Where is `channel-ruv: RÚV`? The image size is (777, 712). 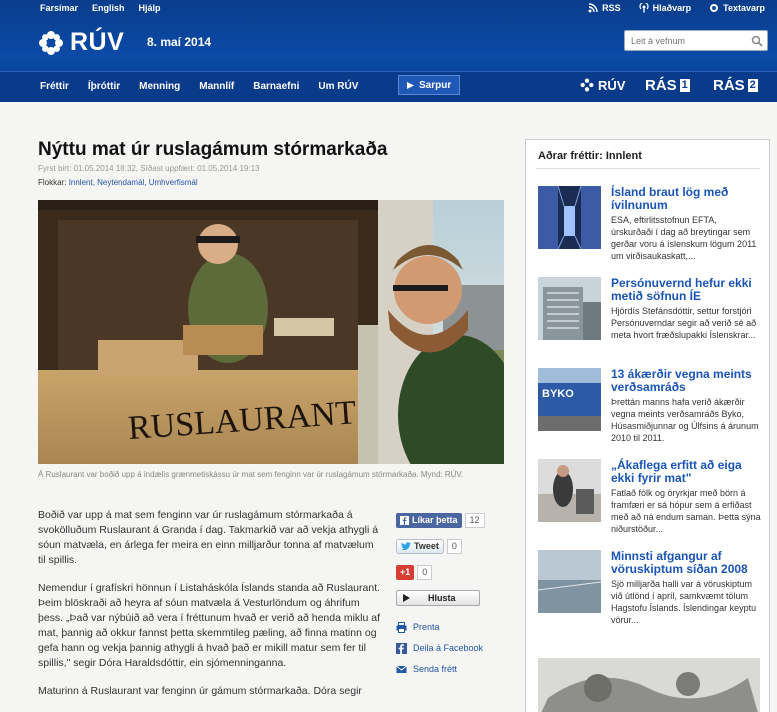
channel-ruv: RÚV is located at coordinates (602, 85).